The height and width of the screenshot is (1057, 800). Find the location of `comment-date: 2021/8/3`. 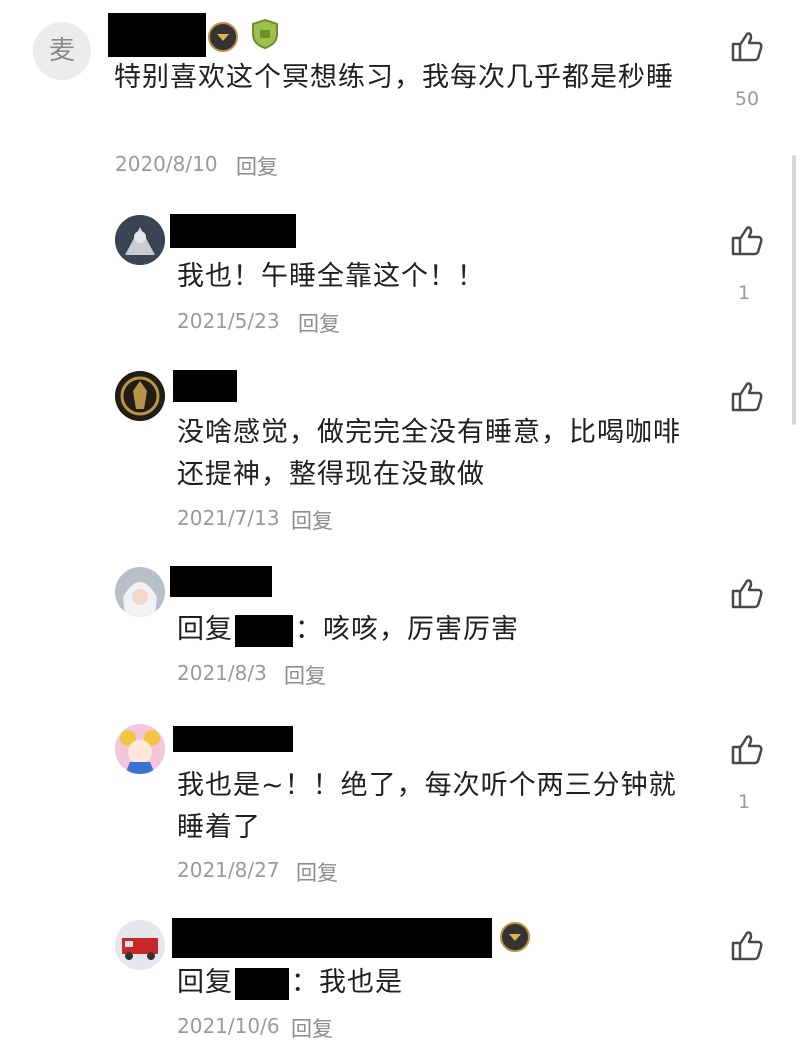

comment-date: 2021/8/3 is located at coordinates (222, 673).